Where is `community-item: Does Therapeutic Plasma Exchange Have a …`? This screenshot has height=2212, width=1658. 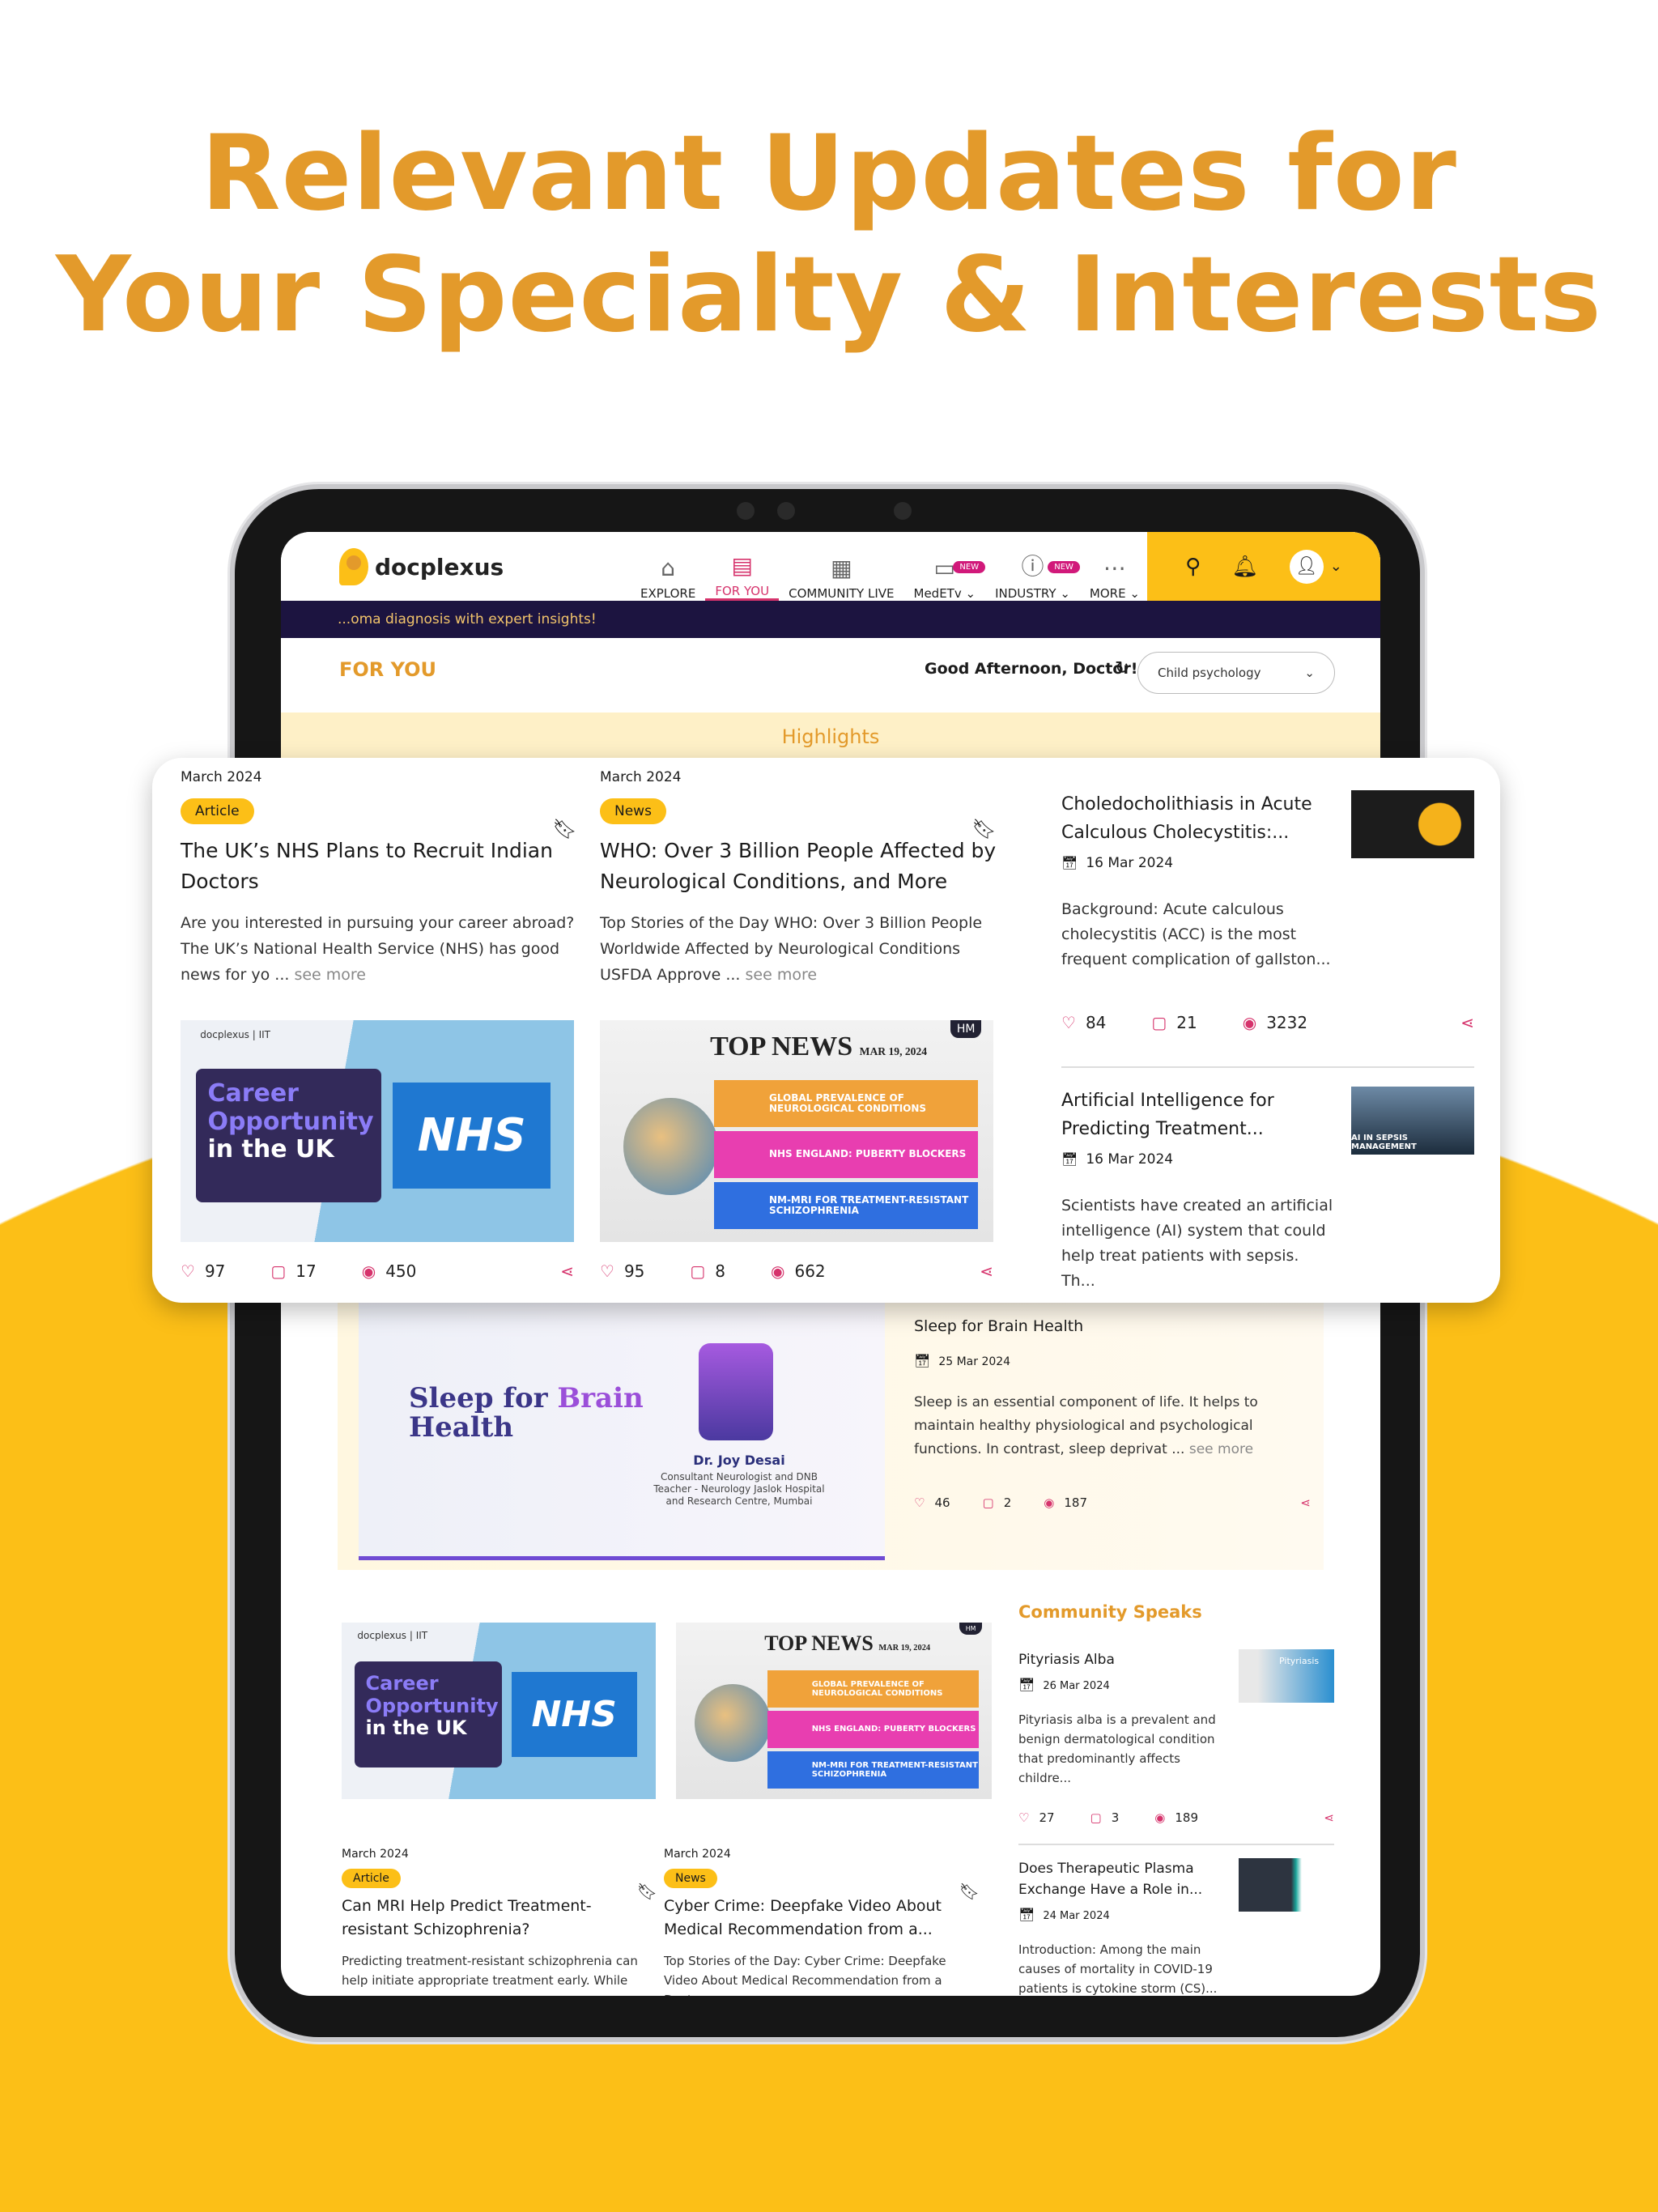
community-item: Does Therapeutic Plasma Exchange Have a … is located at coordinates (1176, 1927).